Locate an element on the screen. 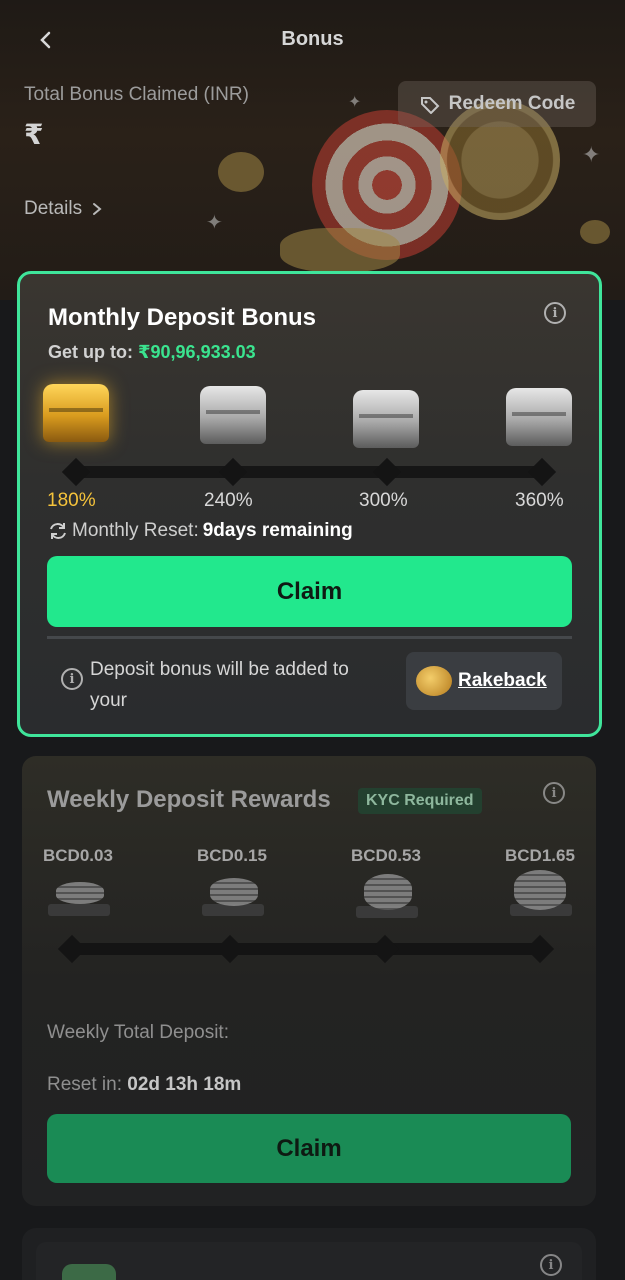  tier-label: 180% is located at coordinates (71, 500).